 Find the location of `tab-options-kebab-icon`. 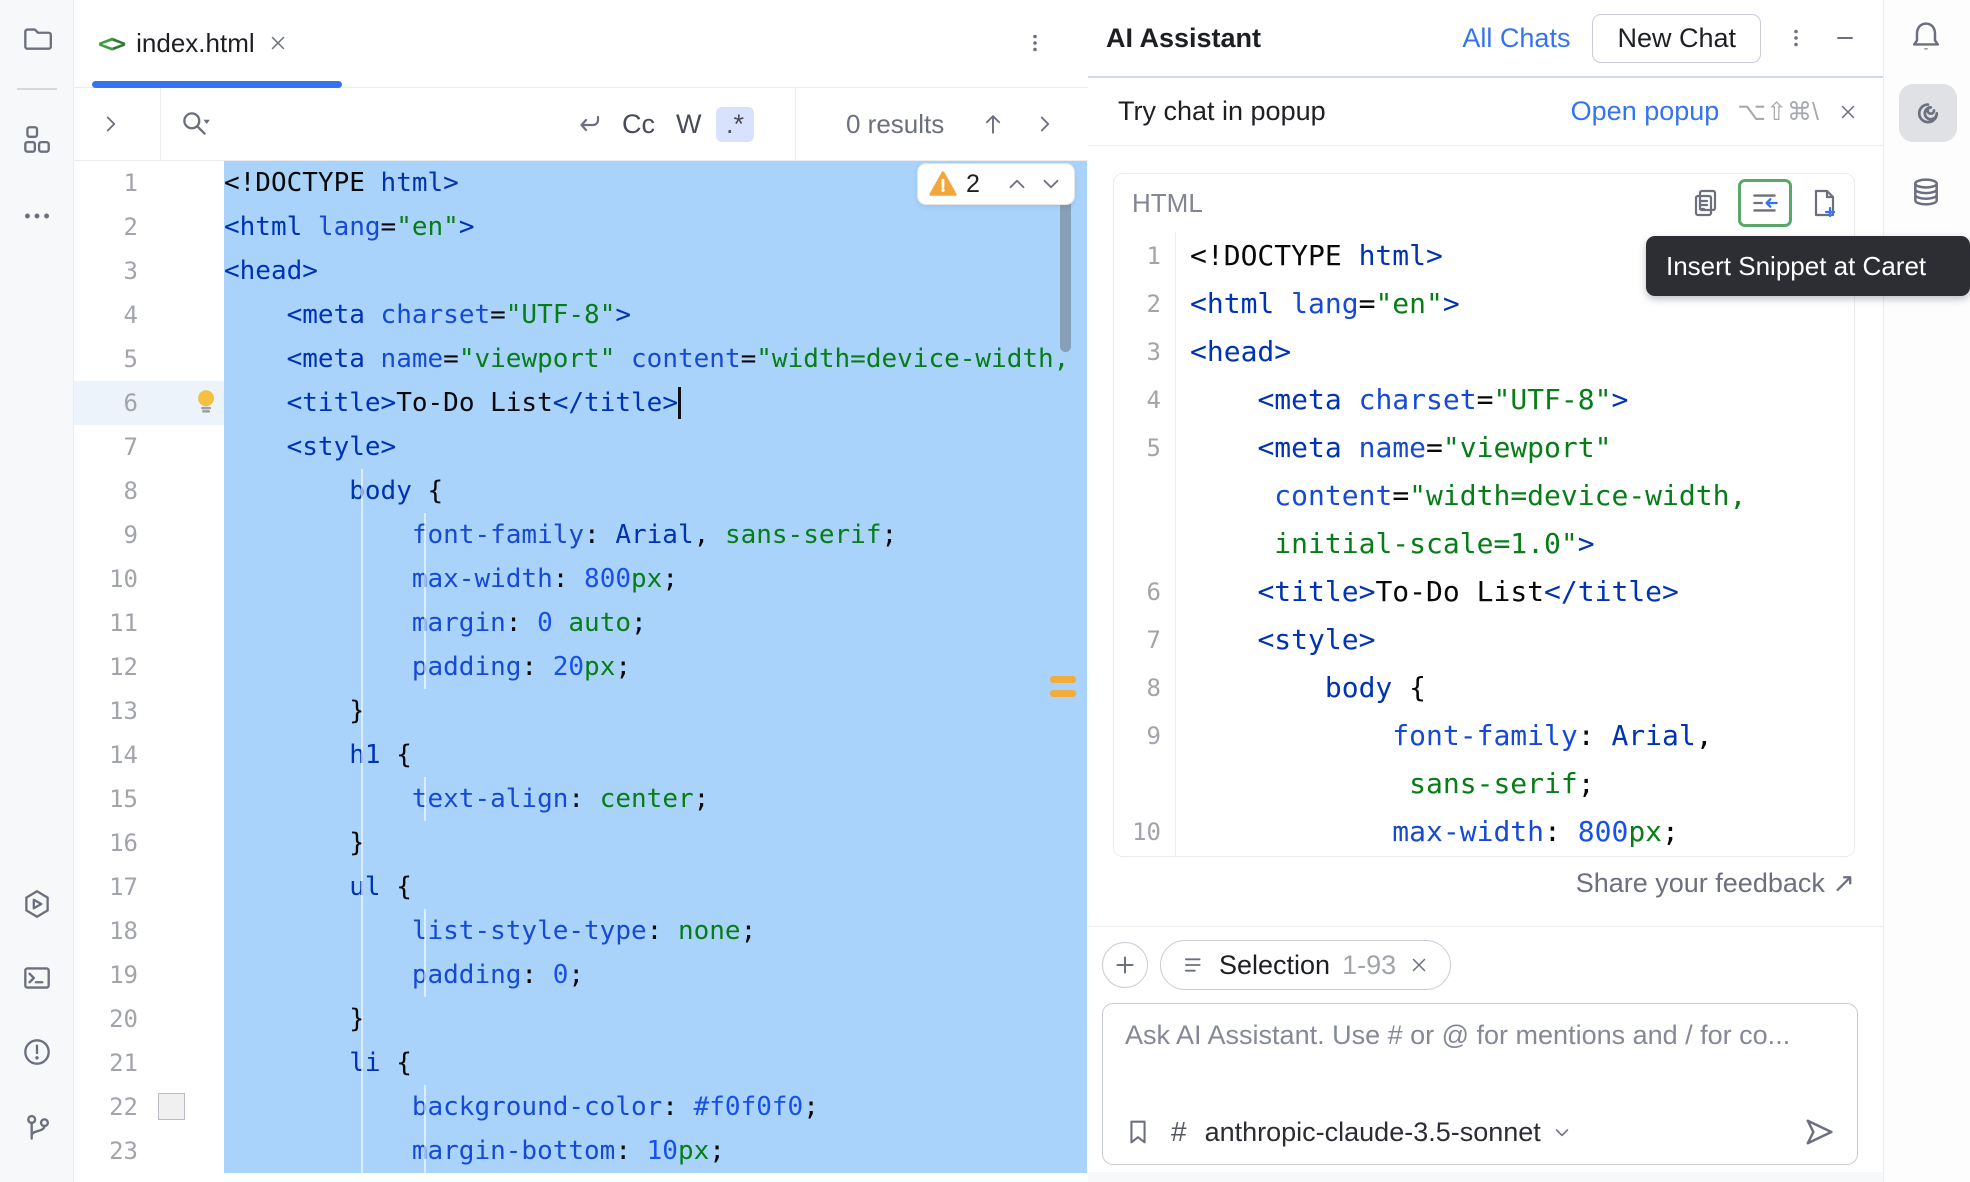

tab-options-kebab-icon is located at coordinates (1035, 43).